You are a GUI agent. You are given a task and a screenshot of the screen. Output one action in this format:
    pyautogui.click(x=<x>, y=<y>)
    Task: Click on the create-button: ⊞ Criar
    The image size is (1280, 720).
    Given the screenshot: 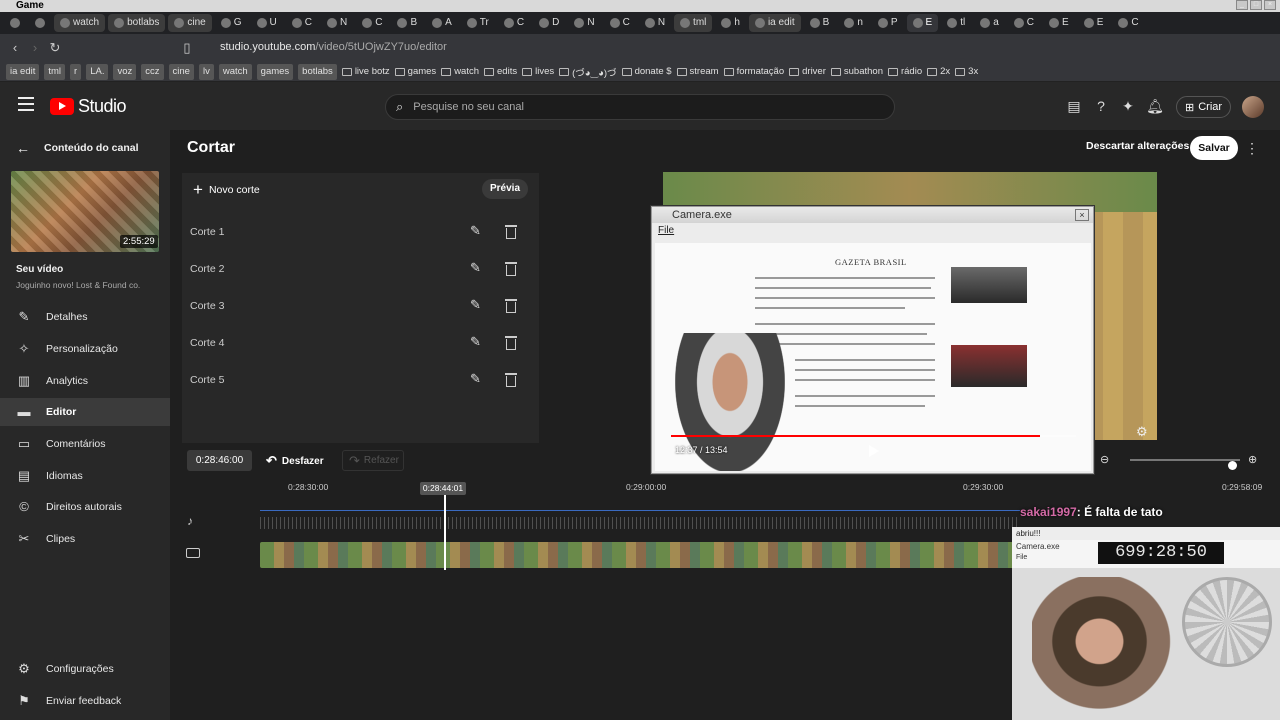 What is the action you would take?
    pyautogui.click(x=1204, y=107)
    